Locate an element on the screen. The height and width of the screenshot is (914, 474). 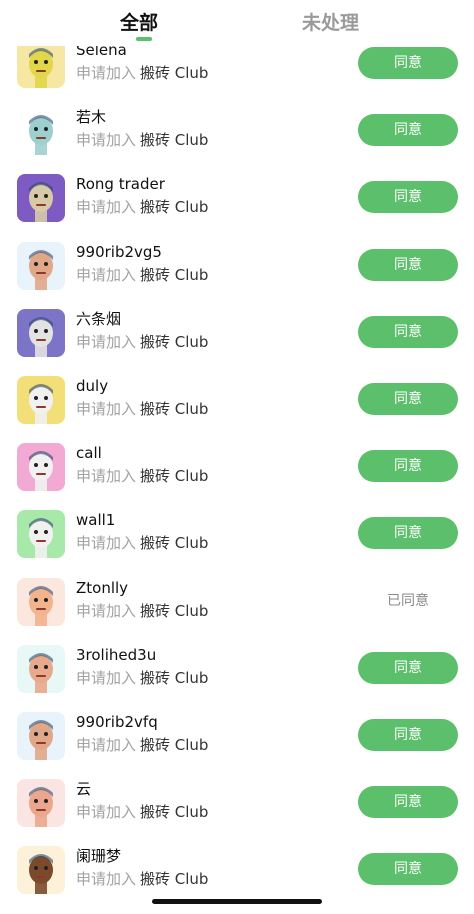
member-name: 若木 is located at coordinates (91, 117).